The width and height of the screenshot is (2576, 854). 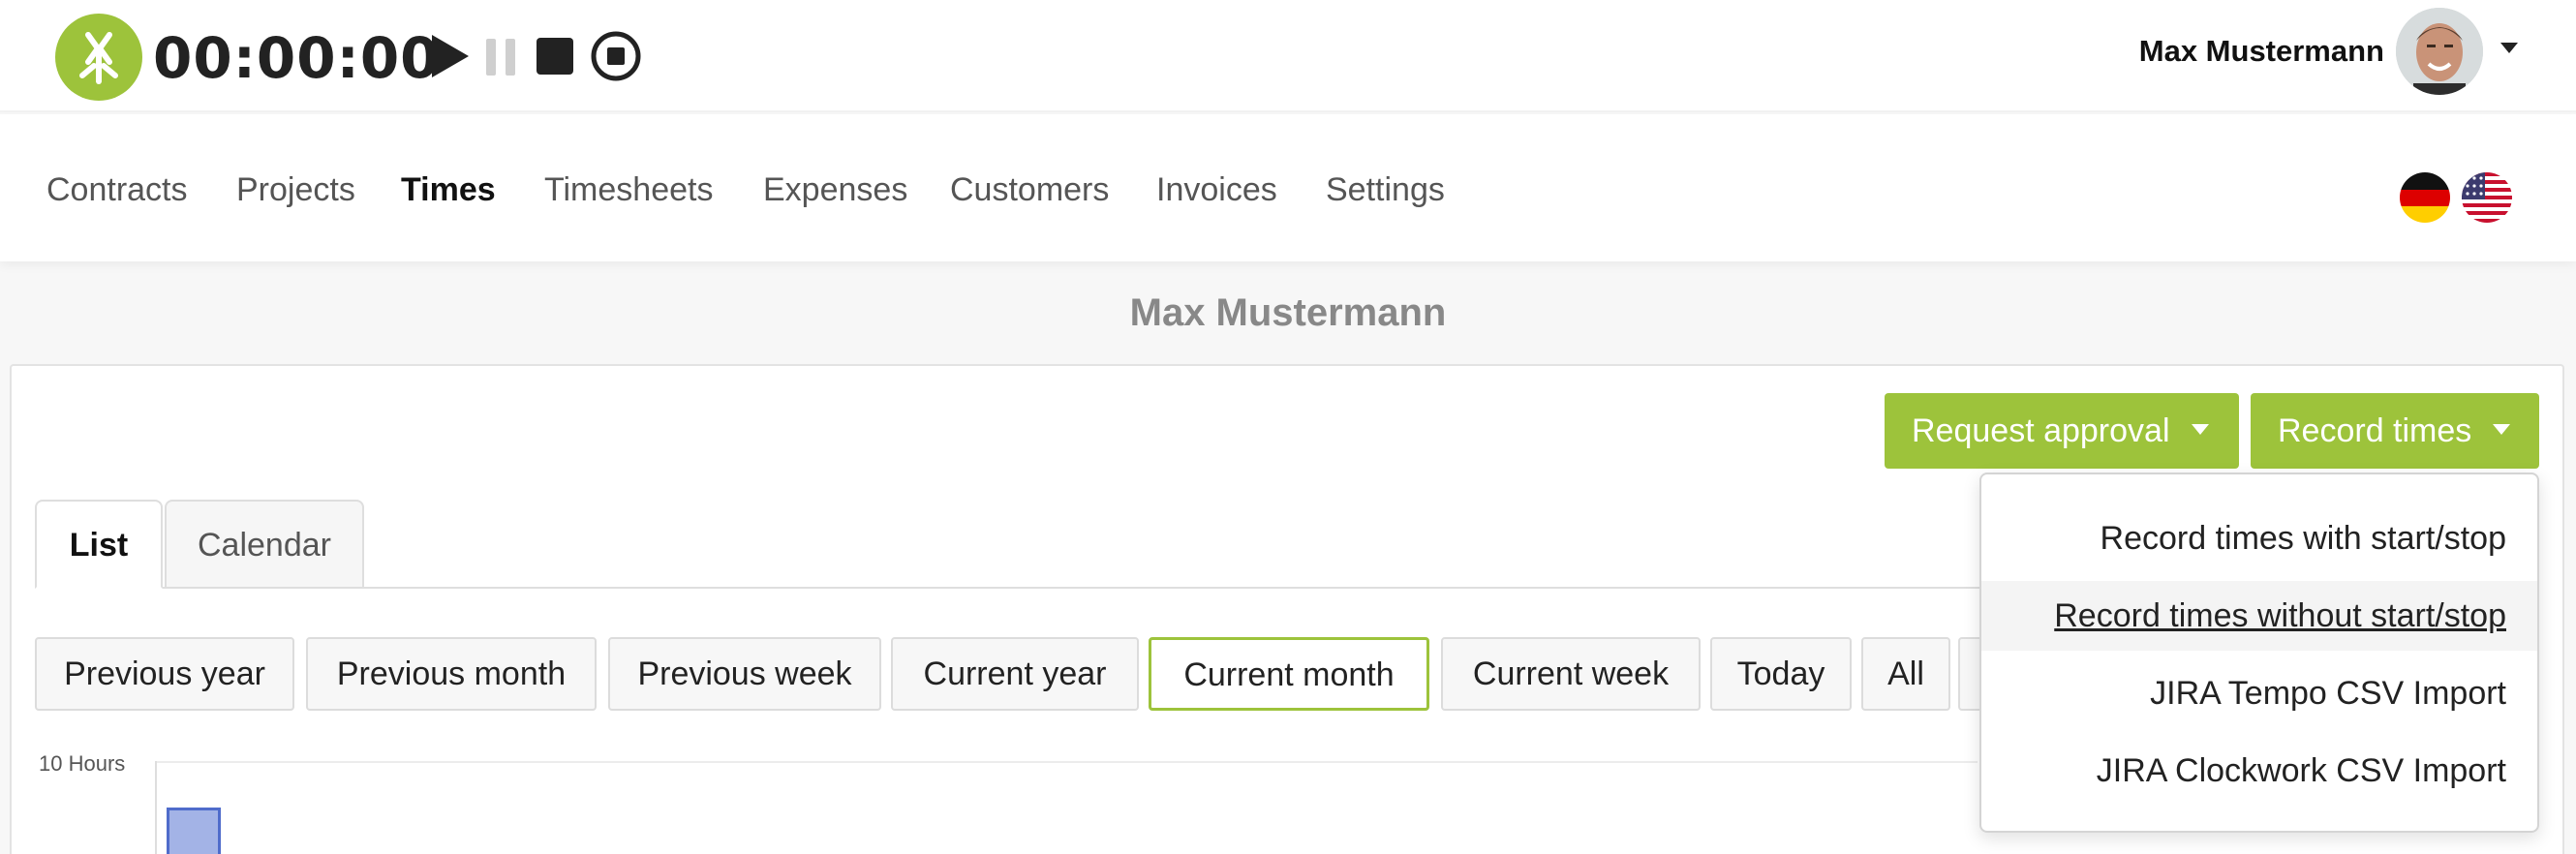 What do you see at coordinates (82, 764) in the screenshot?
I see `chart-y-label: 10 Hours` at bounding box center [82, 764].